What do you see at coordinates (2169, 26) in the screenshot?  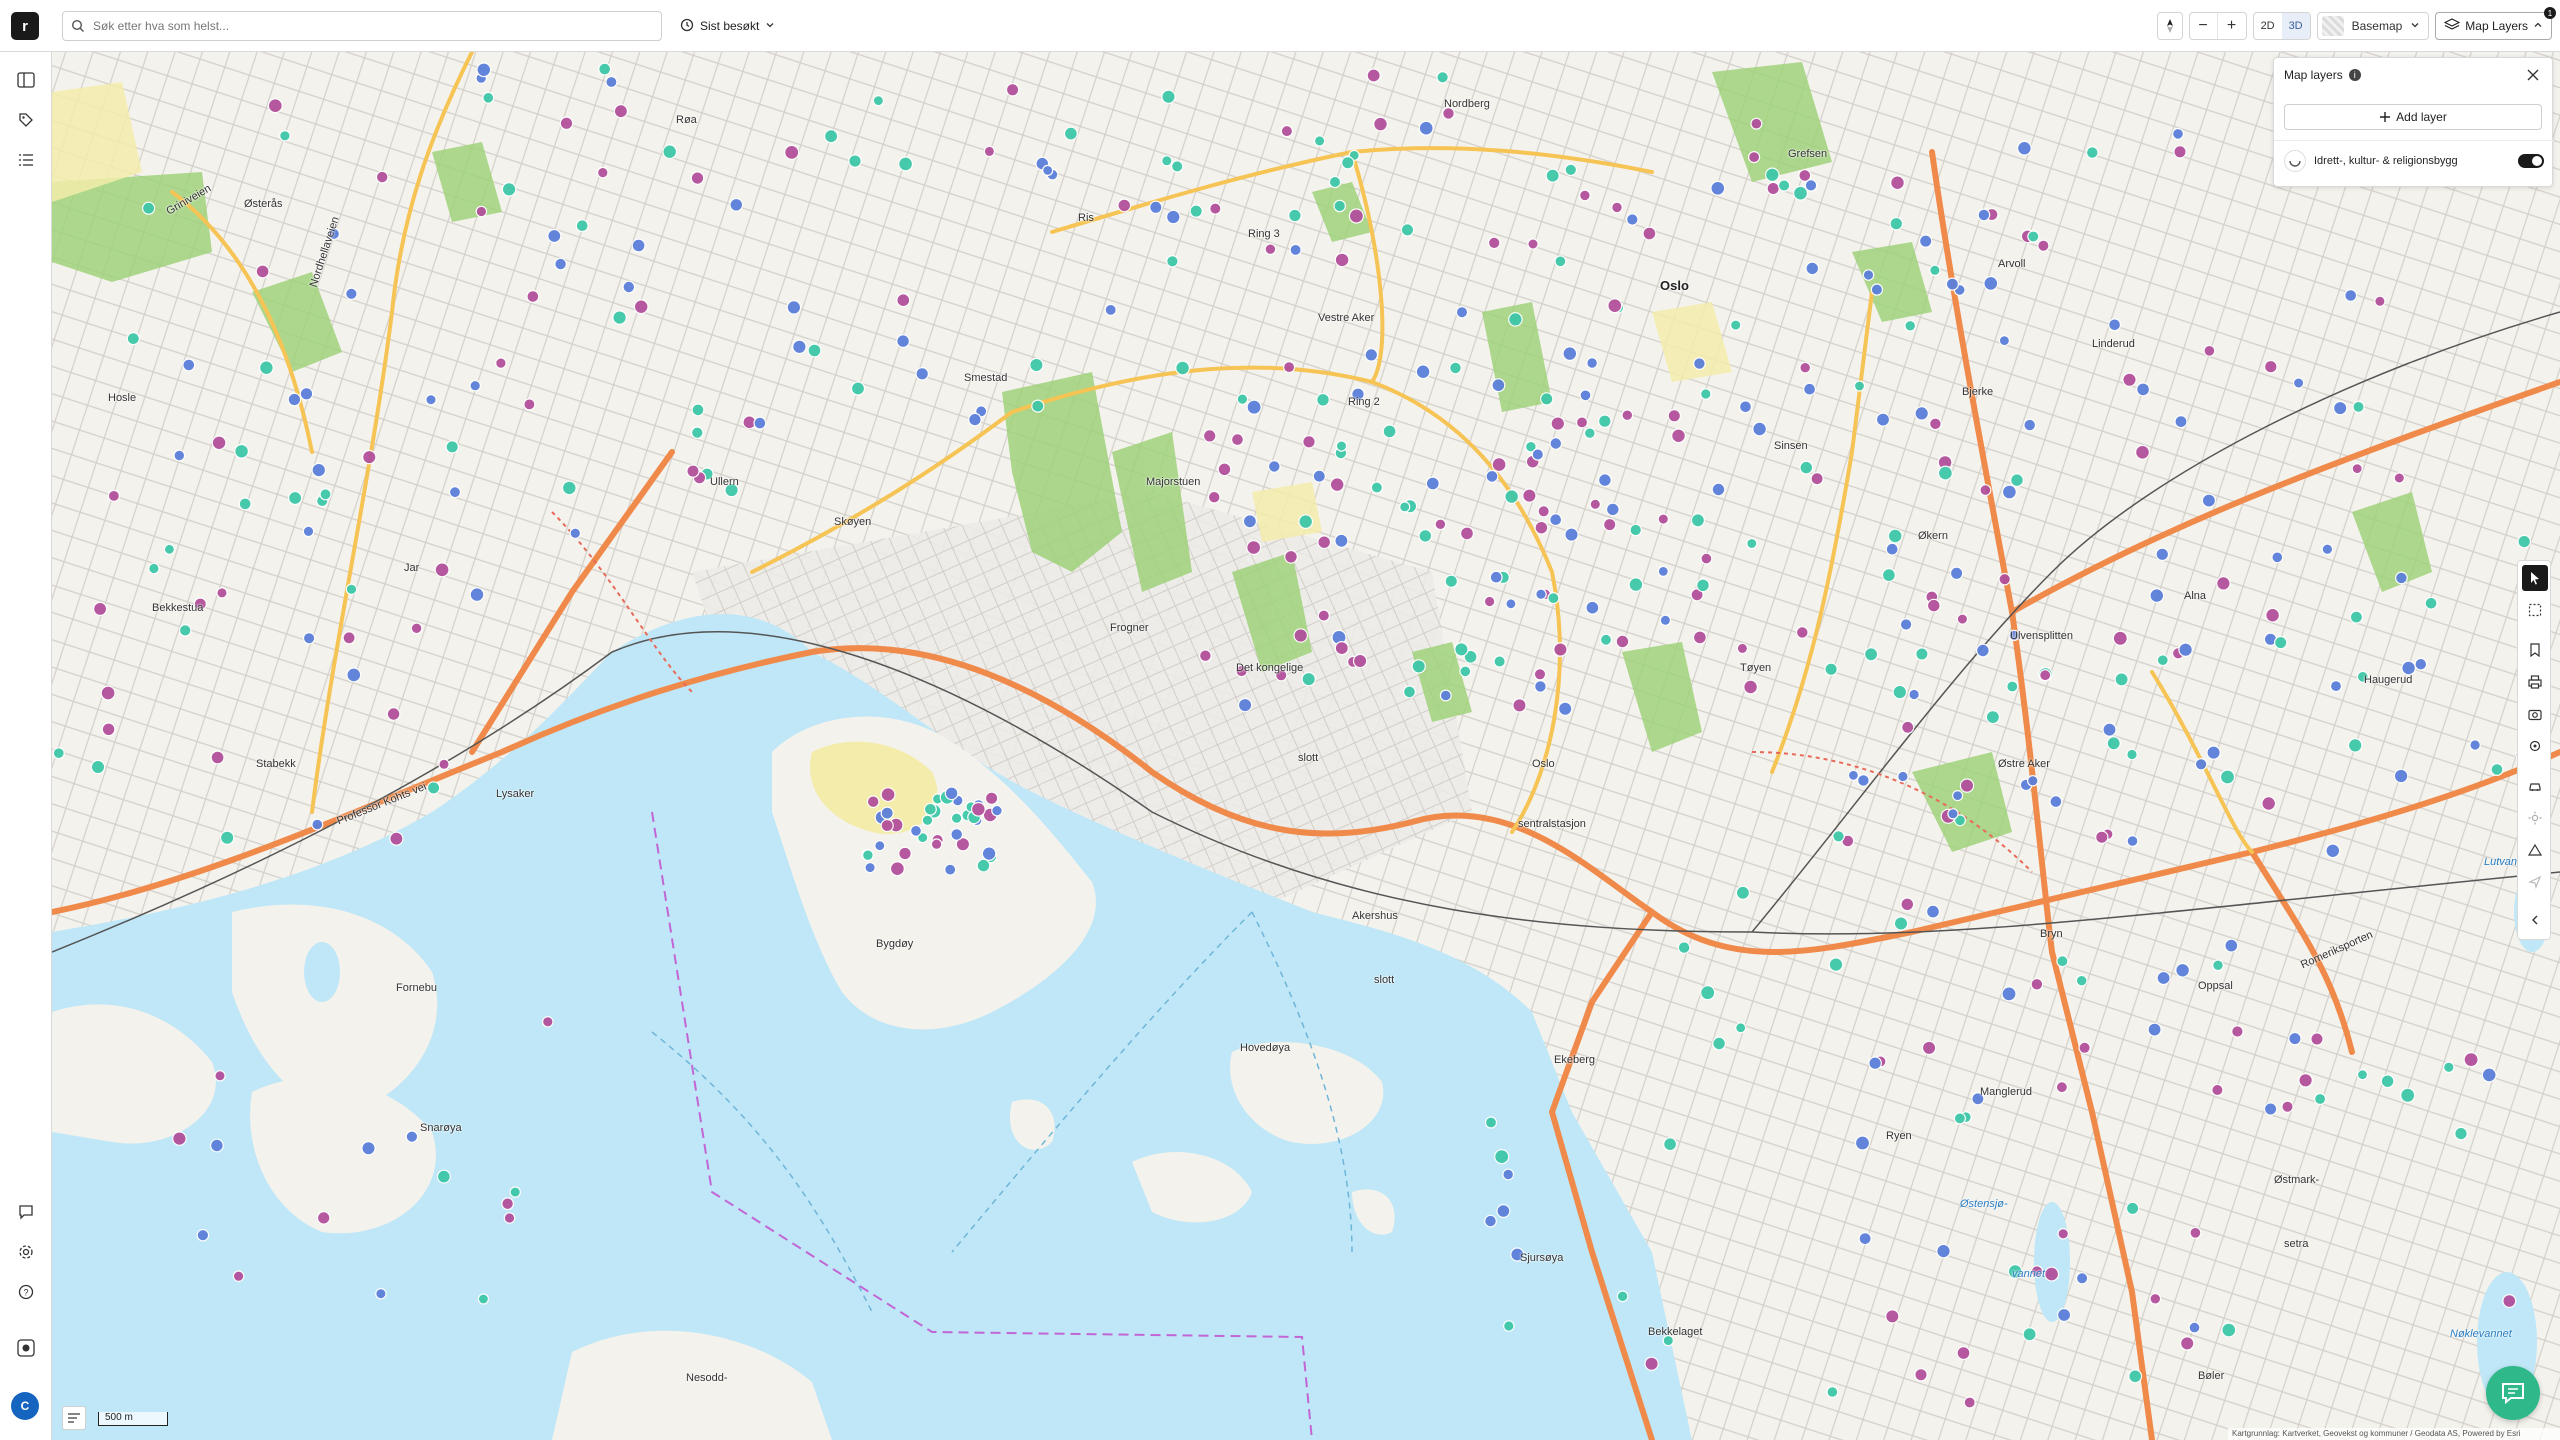 I see `compass-button` at bounding box center [2169, 26].